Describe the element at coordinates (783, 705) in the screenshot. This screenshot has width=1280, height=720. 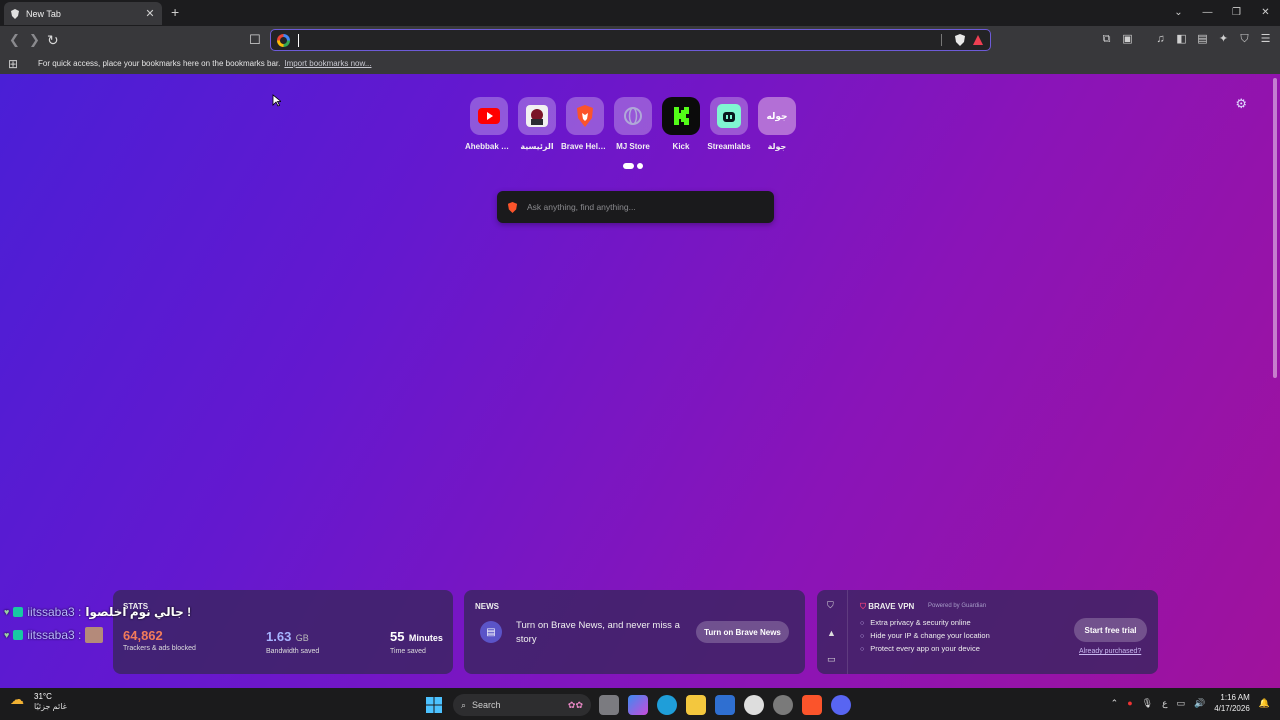
I see `steam-icon` at that location.